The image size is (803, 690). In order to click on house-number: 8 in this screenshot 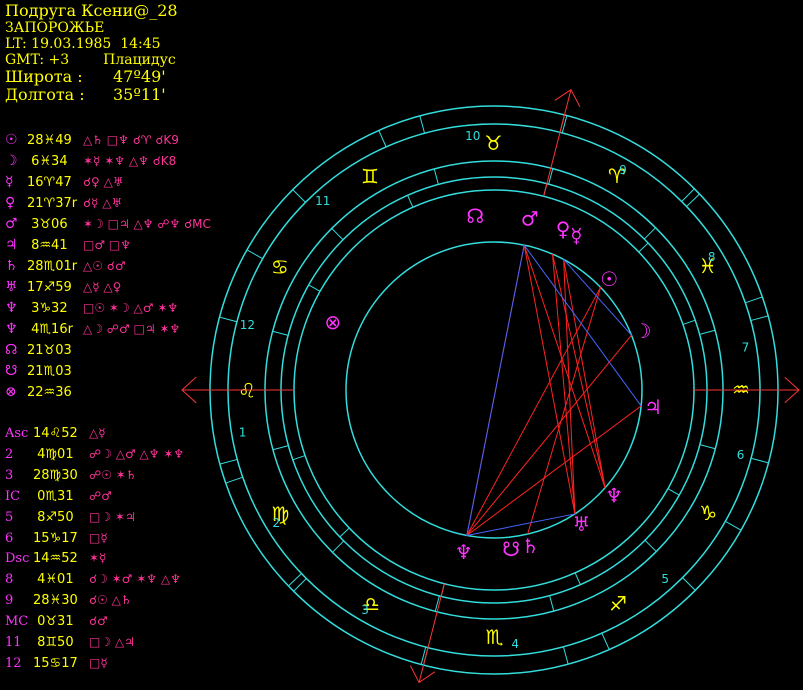, I will do `click(712, 257)`.